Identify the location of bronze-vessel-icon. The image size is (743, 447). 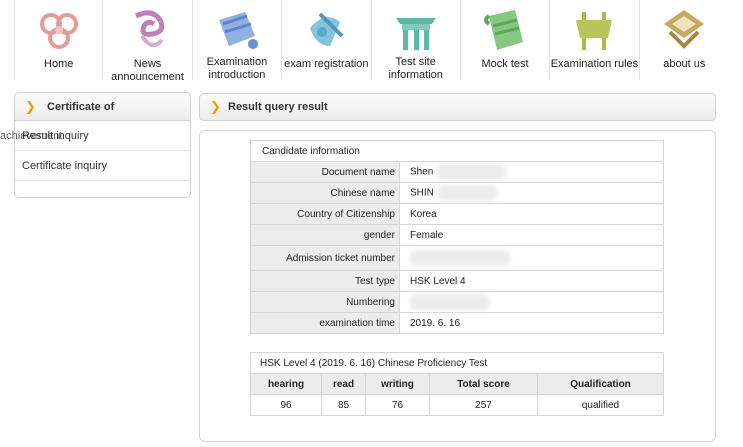
(594, 31).